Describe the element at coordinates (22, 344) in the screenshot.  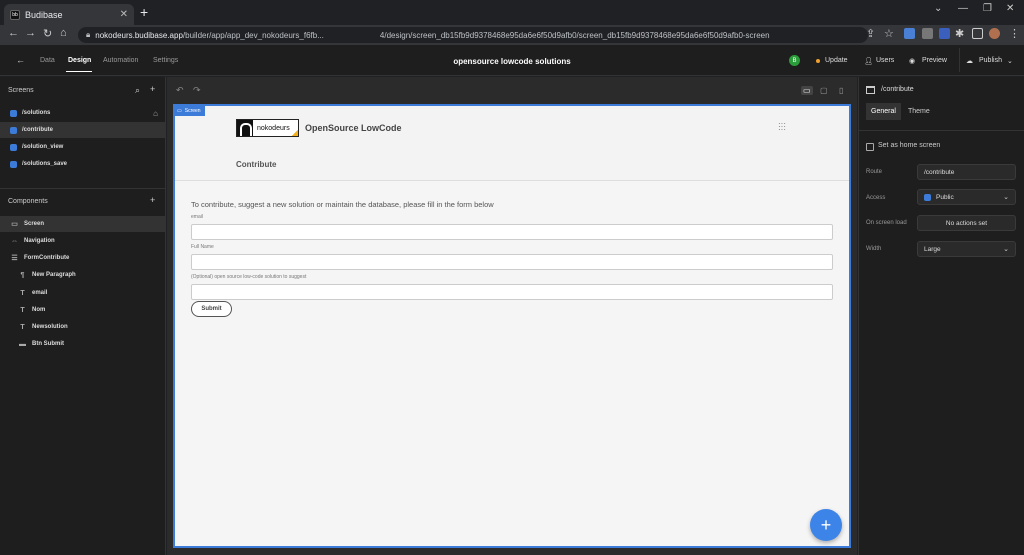
I see `button-icon: ▬` at that location.